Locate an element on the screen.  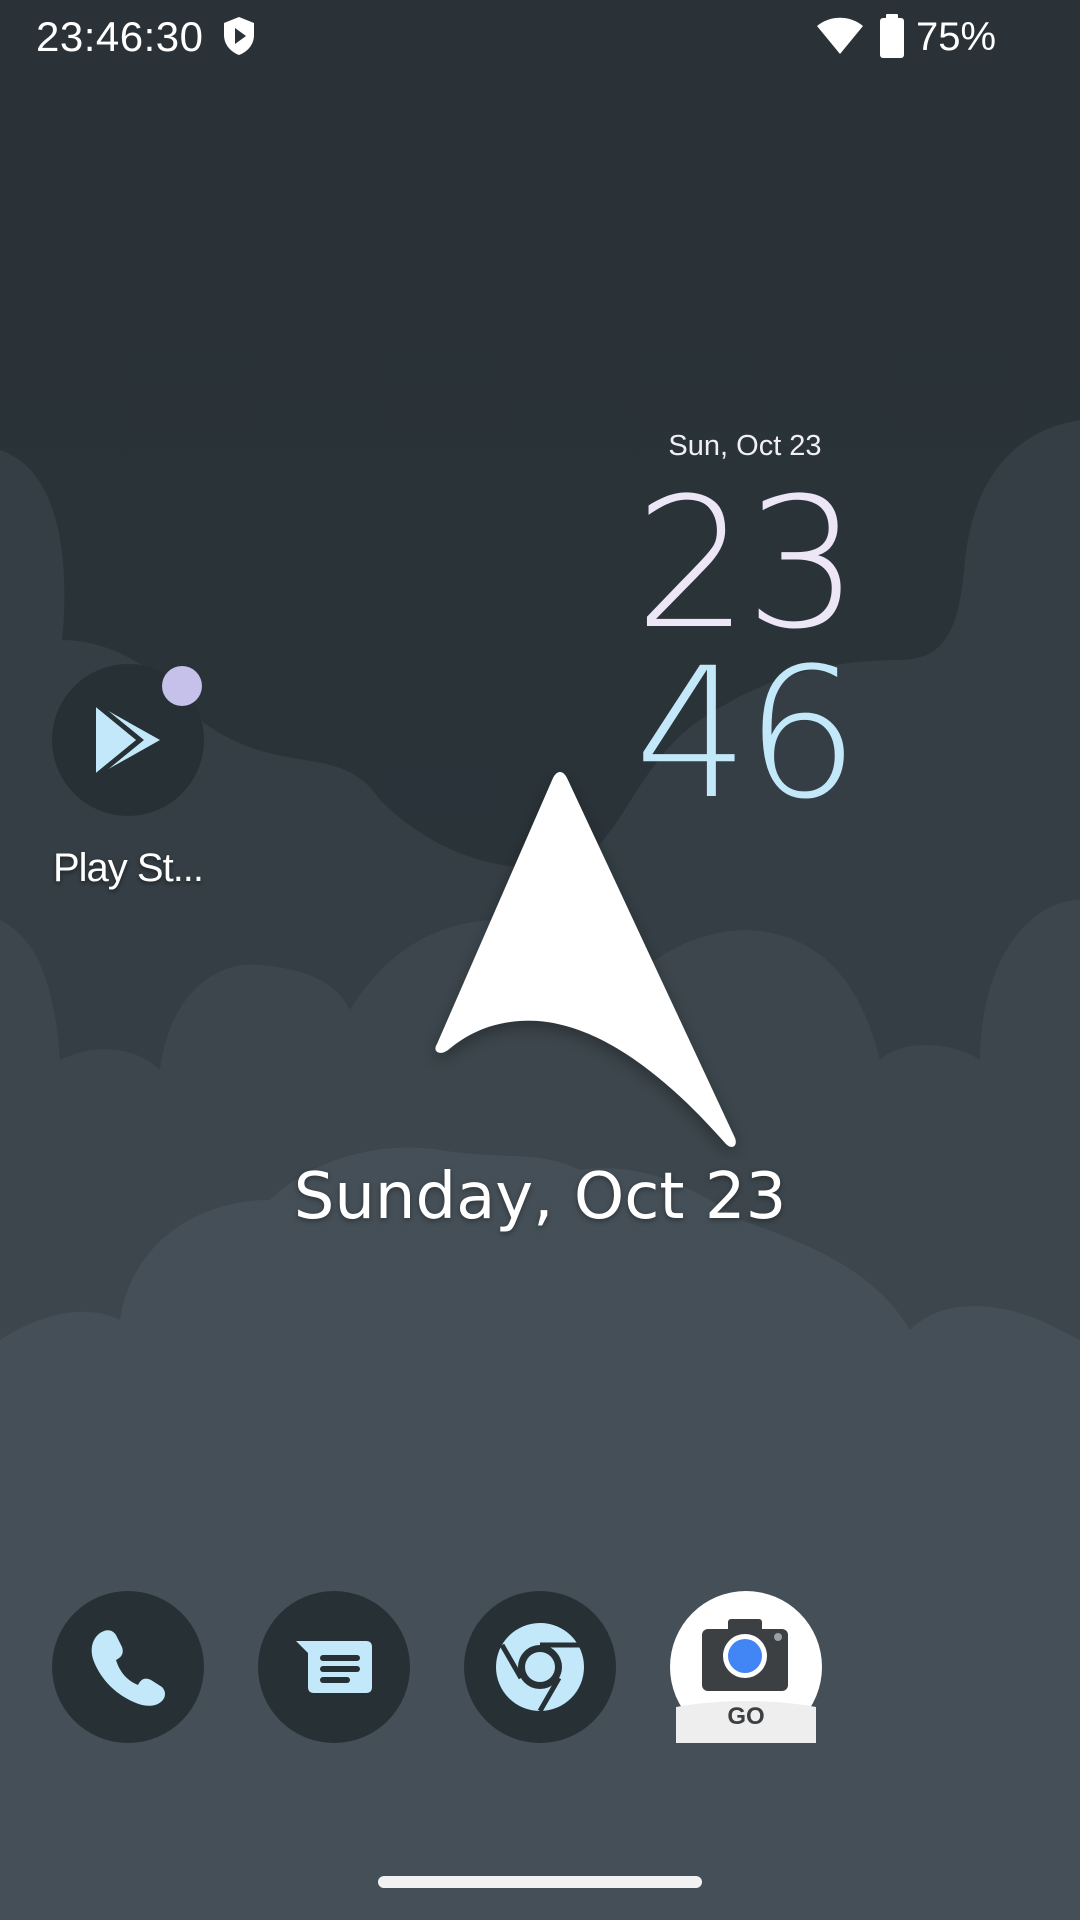
chrome-app is located at coordinates (540, 1667).